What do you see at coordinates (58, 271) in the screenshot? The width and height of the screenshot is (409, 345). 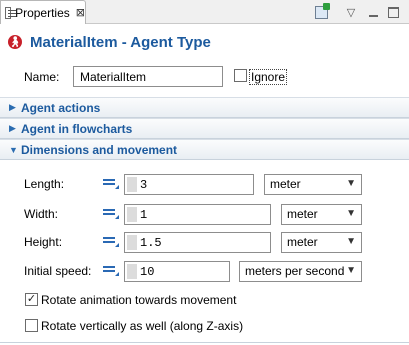 I see `initial-speed-label: Initial speed:` at bounding box center [58, 271].